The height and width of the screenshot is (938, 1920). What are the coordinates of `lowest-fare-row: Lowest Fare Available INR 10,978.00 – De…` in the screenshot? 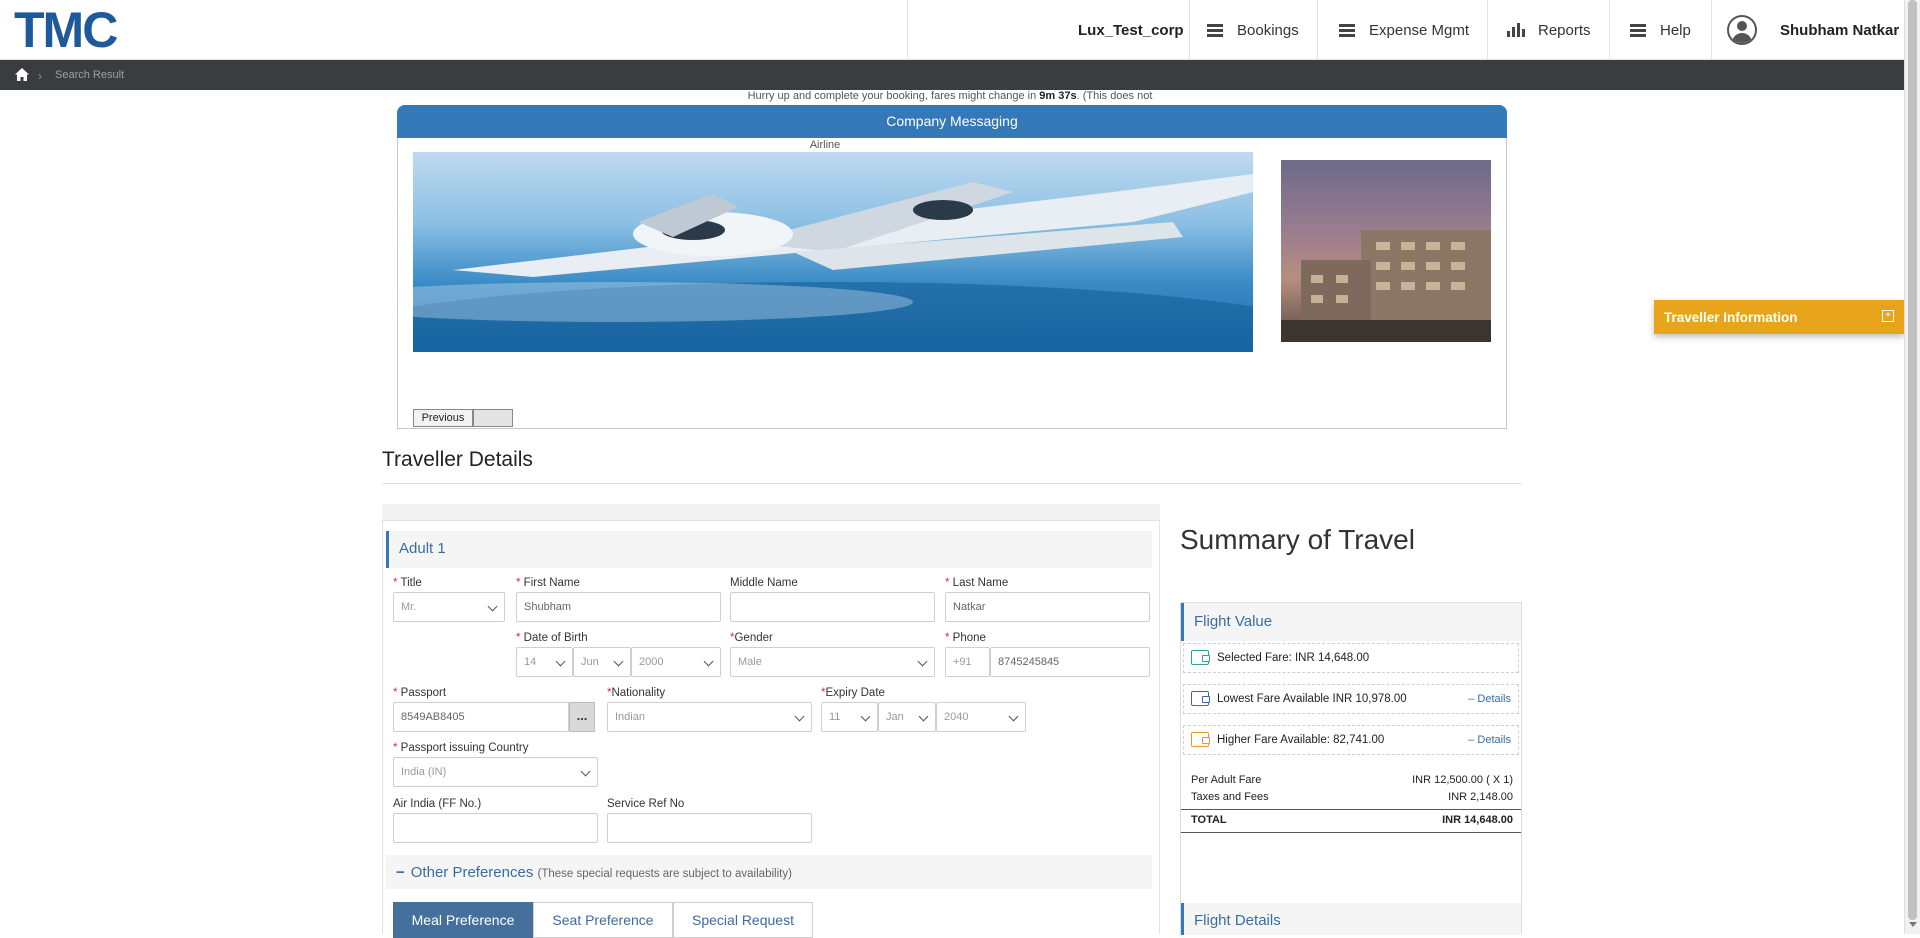 It's located at (1351, 699).